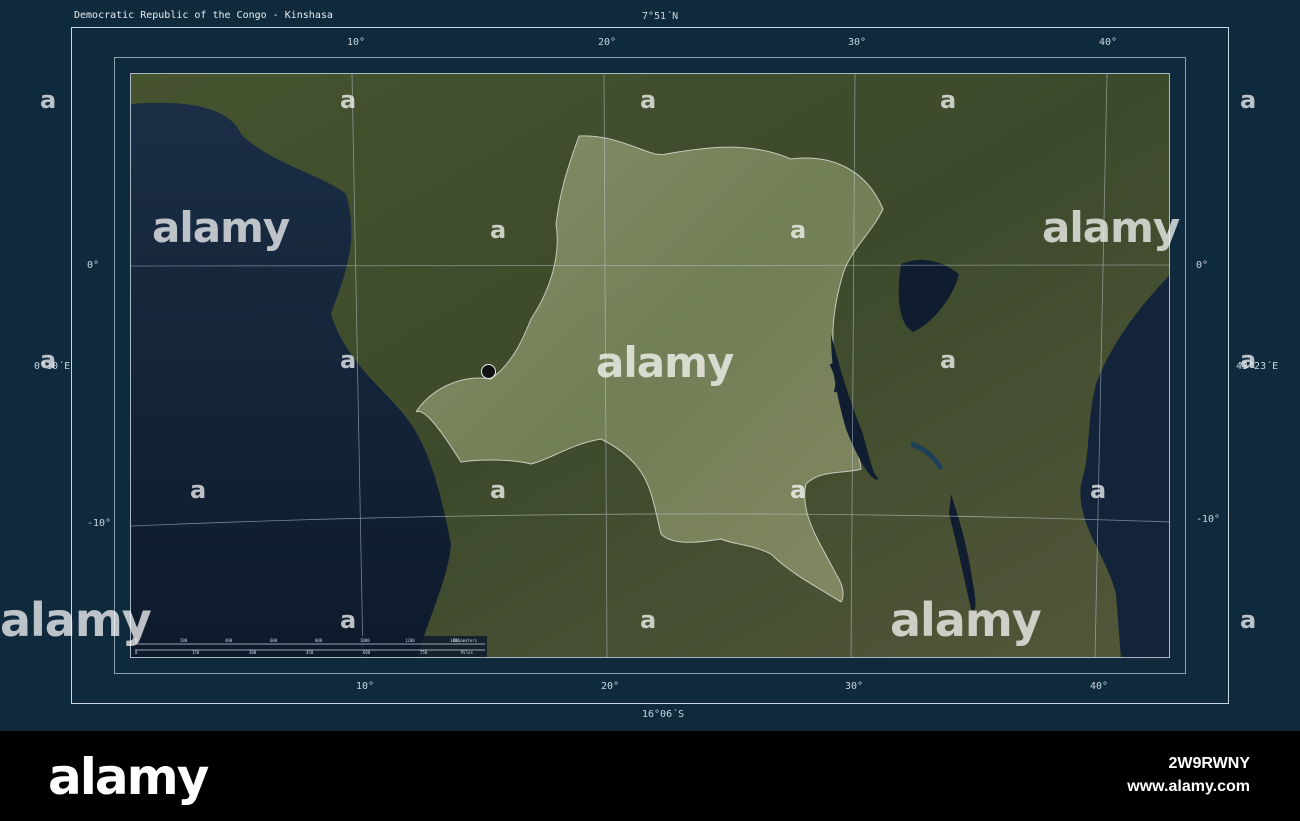 The image size is (1300, 821). What do you see at coordinates (229, 640) in the screenshot?
I see `scale-tick-km: 400` at bounding box center [229, 640].